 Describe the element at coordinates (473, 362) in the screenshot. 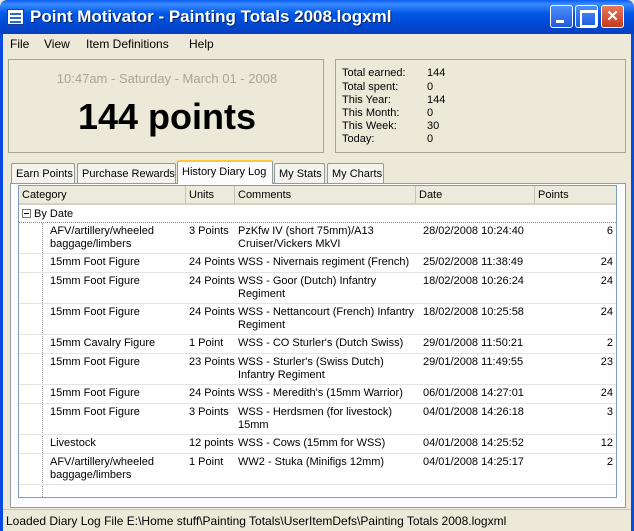

I see `cell-date: 29/01/2008 11:49:55` at that location.